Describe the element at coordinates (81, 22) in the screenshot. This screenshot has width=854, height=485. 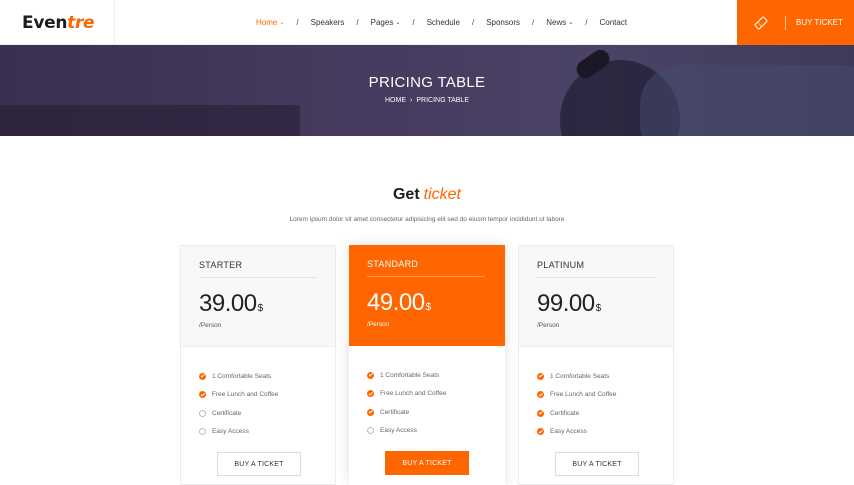
I see `logo-text-accent: tre` at that location.